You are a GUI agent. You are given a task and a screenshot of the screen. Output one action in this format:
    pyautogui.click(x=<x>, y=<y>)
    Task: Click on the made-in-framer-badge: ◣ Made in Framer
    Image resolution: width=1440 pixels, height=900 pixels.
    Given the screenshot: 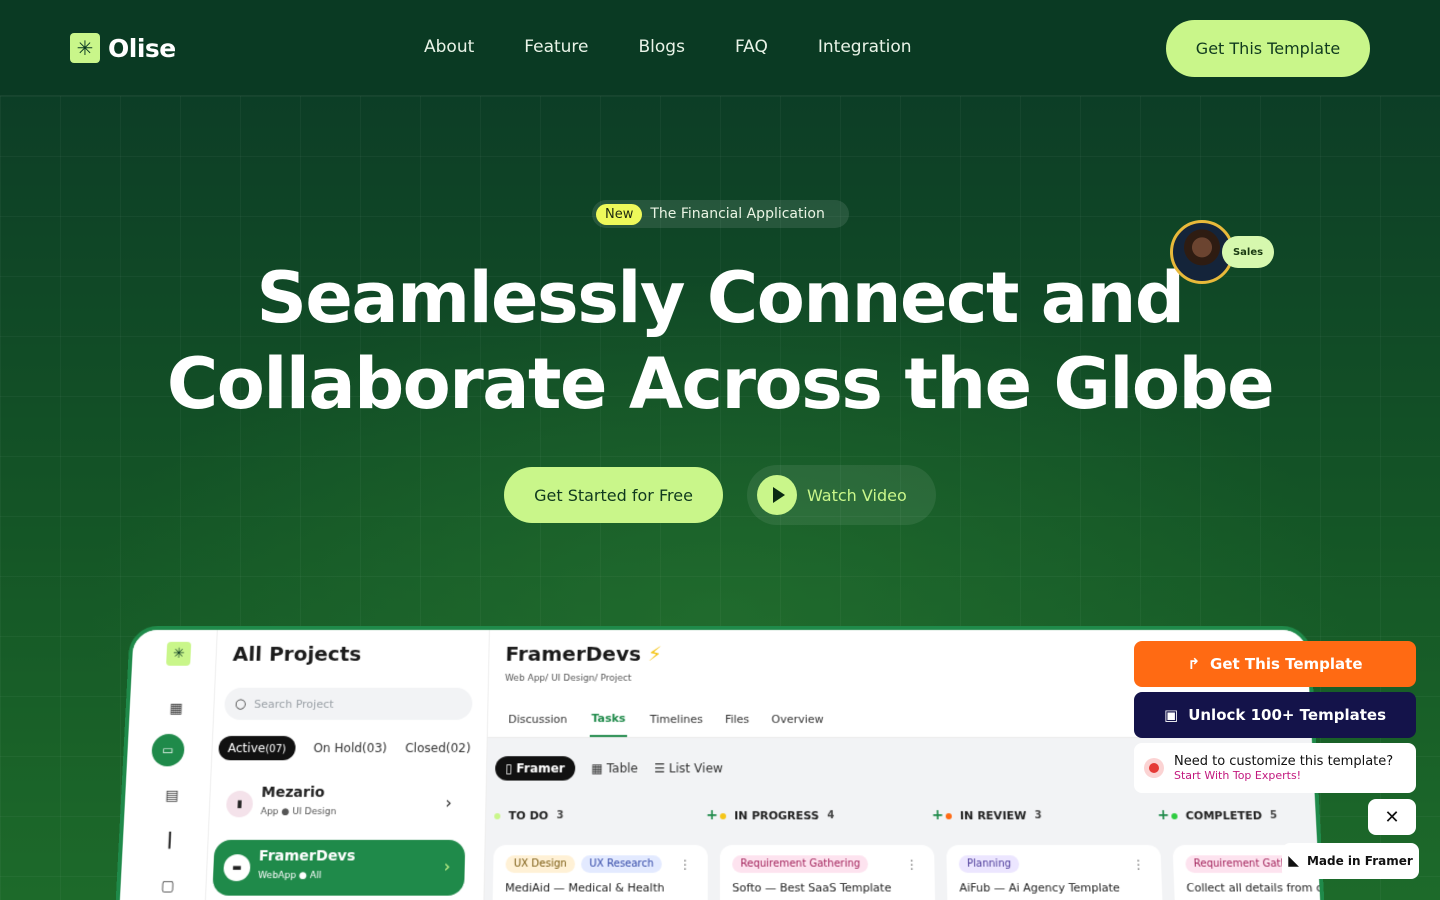 What is the action you would take?
    pyautogui.click(x=1350, y=861)
    